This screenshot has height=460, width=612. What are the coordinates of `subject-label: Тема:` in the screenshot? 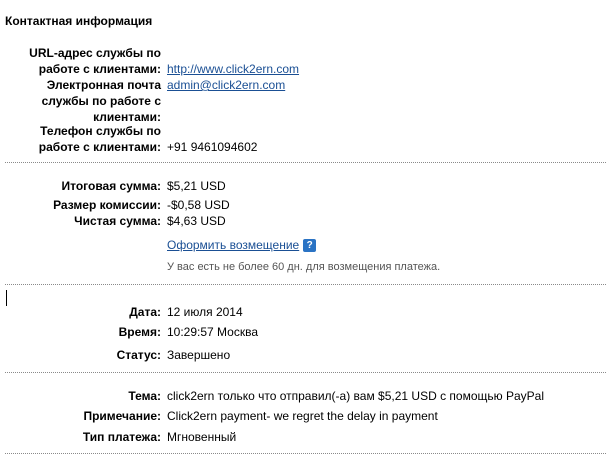 It's located at (144, 396).